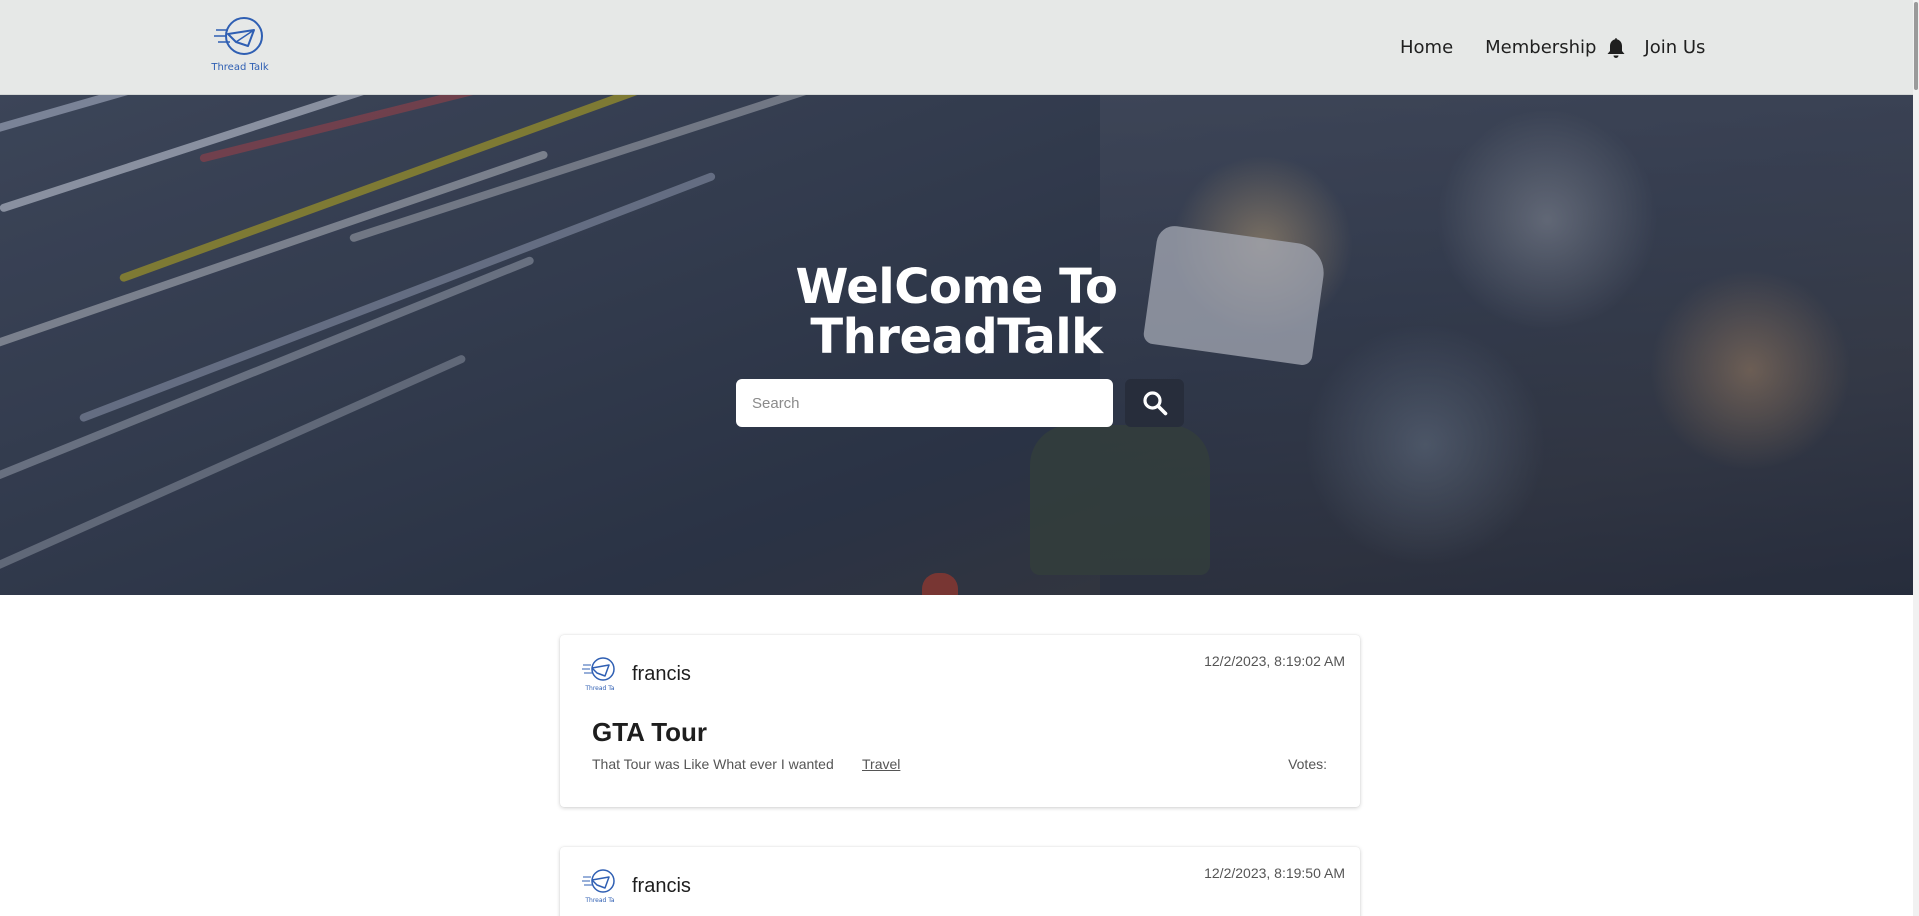  I want to click on hero-title: WelCome To ThreadTalk, so click(956, 312).